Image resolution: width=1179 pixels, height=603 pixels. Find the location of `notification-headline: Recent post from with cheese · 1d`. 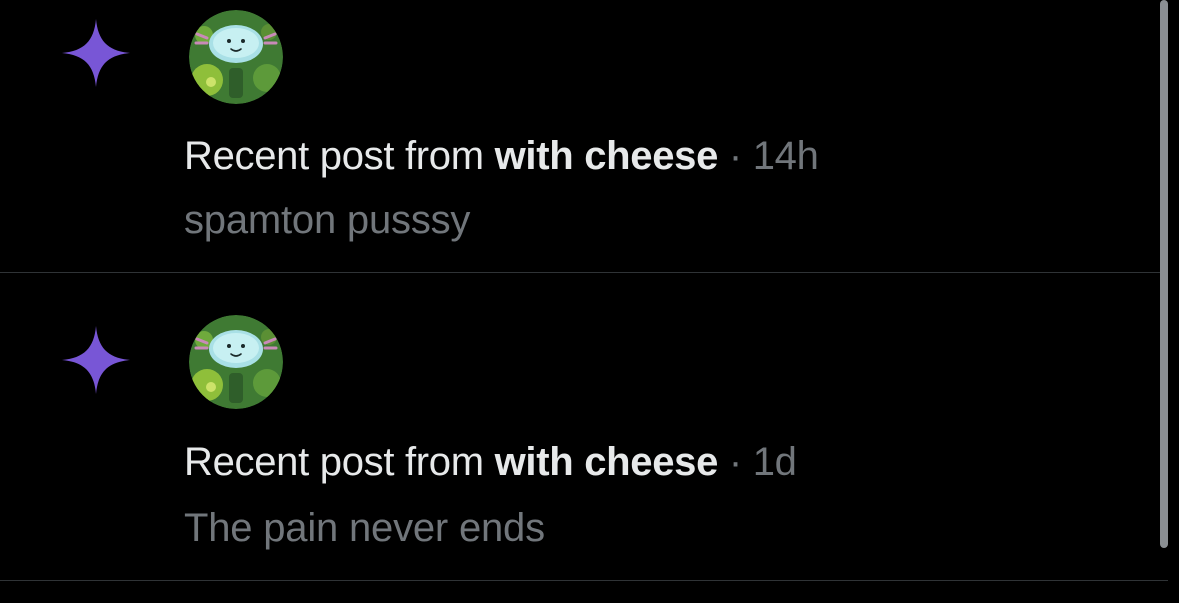

notification-headline: Recent post from with cheese · 1d is located at coordinates (490, 462).